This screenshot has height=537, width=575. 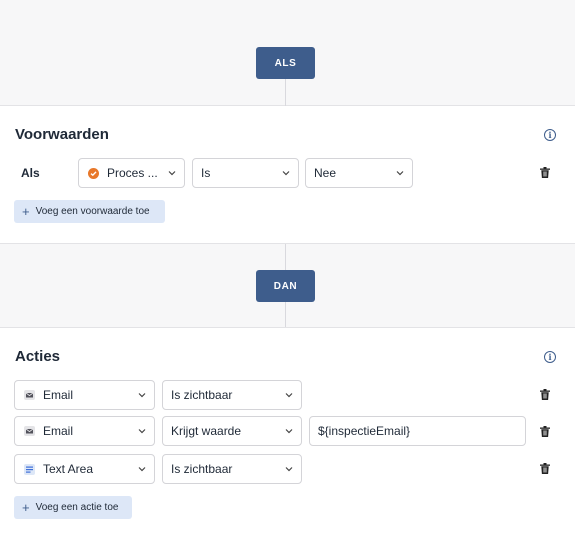 I want to click on condition-row-label: Als, so click(x=30, y=173).